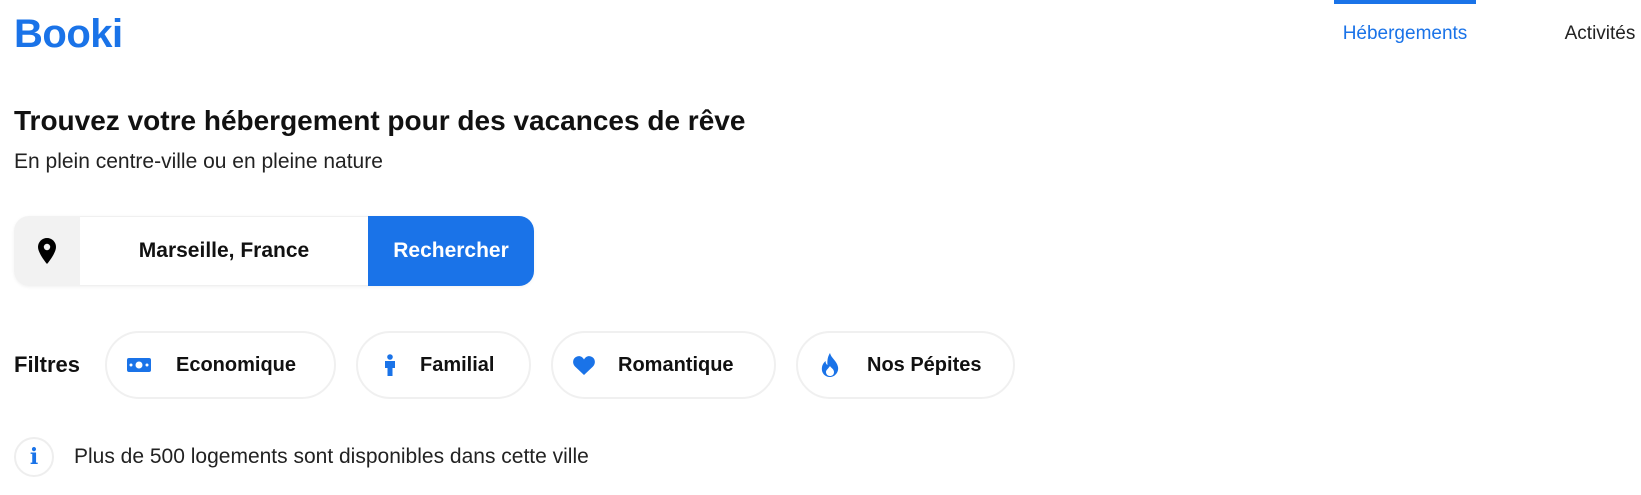 The image size is (1641, 495). Describe the element at coordinates (236, 364) in the screenshot. I see `filter-label: Economique` at that location.